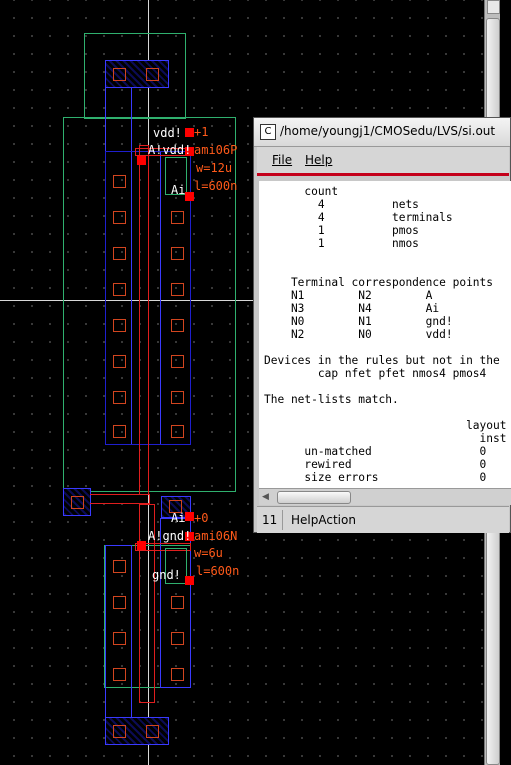 The image size is (511, 765). I want to click on pmos-model-label: ami06P, so click(216, 150).